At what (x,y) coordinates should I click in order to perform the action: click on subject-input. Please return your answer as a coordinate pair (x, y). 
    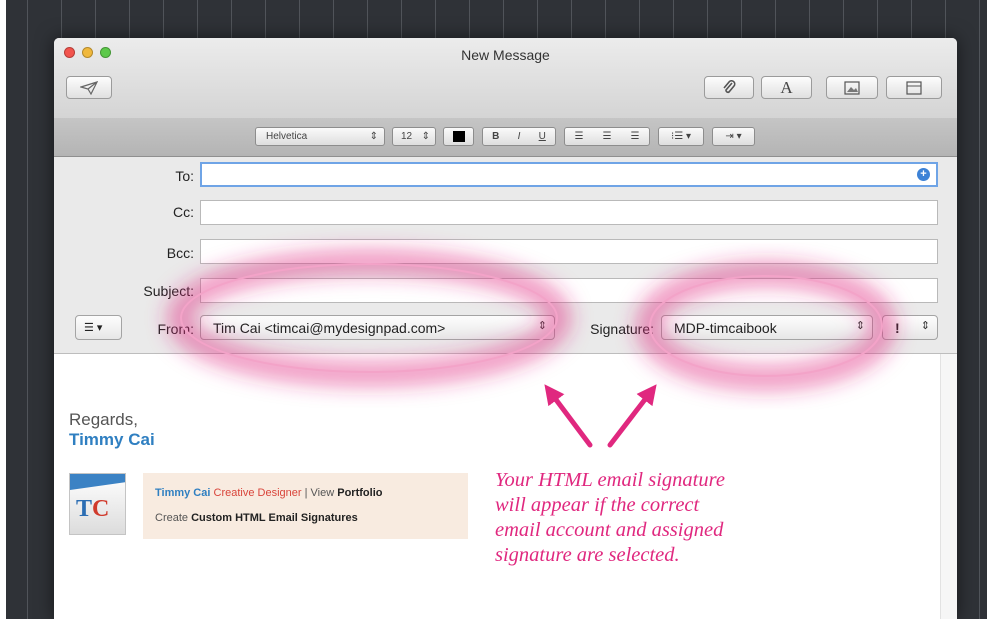
    Looking at the image, I should click on (571, 291).